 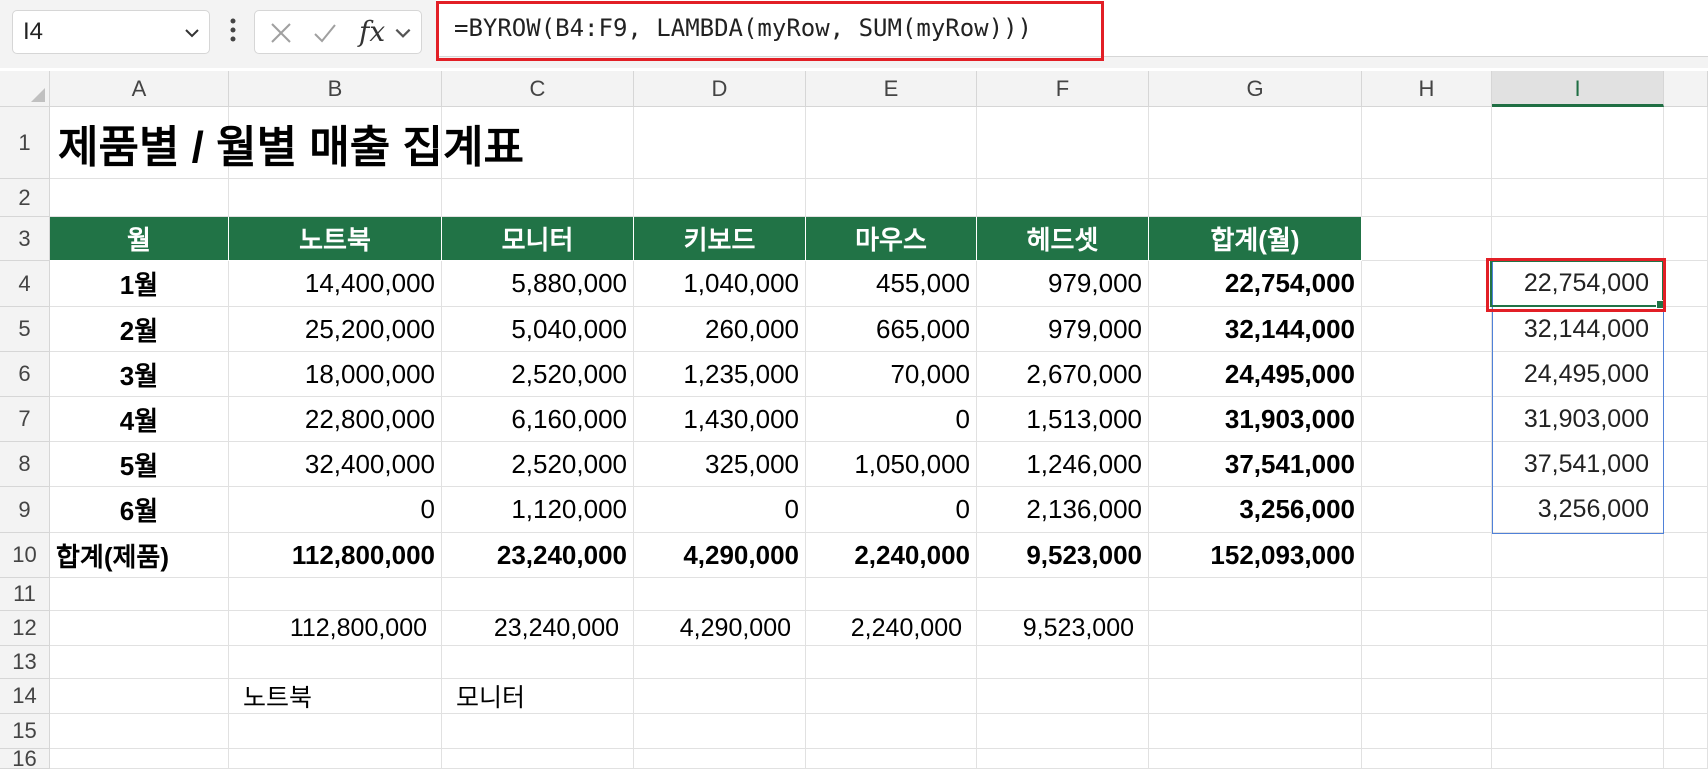 I want to click on row-header-16: 16, so click(x=25, y=758).